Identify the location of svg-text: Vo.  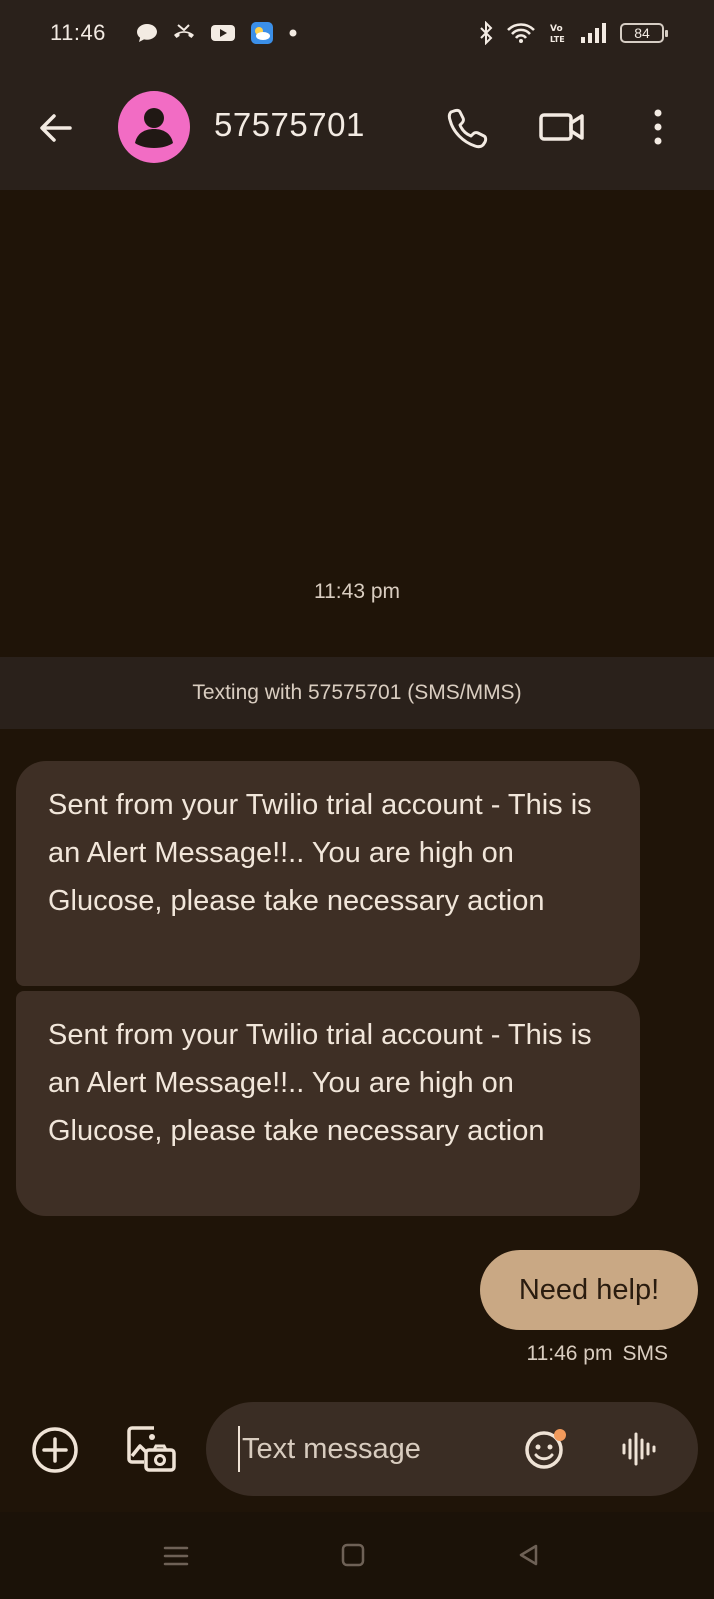
(556, 29).